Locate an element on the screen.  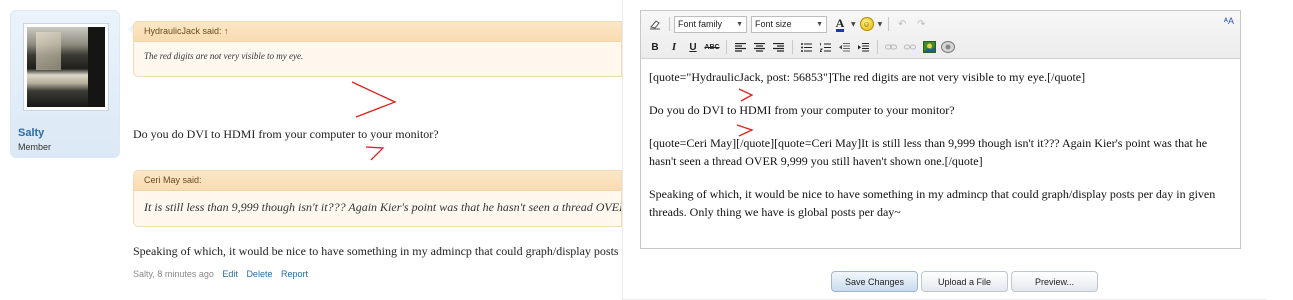
report-link: Report is located at coordinates (294, 274).